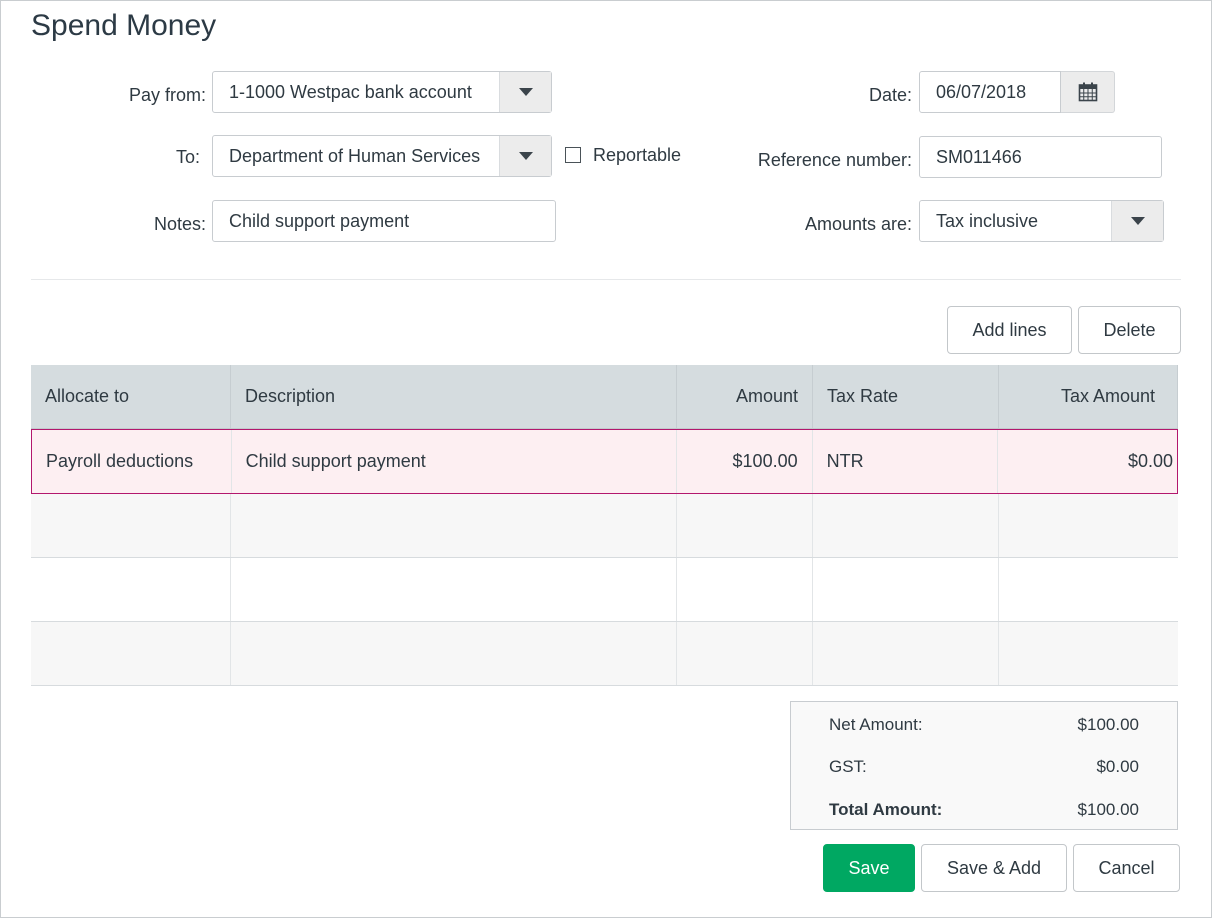 The width and height of the screenshot is (1212, 918). I want to click on gst-label: GST:, so click(848, 766).